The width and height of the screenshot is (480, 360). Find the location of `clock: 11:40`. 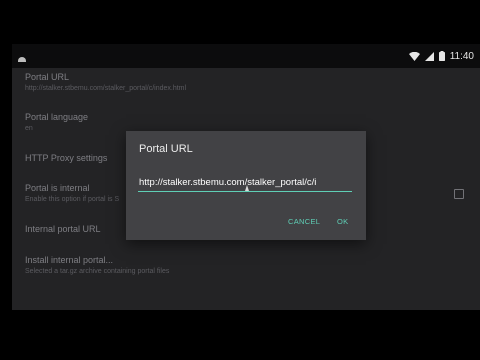

clock: 11:40 is located at coordinates (461, 56).